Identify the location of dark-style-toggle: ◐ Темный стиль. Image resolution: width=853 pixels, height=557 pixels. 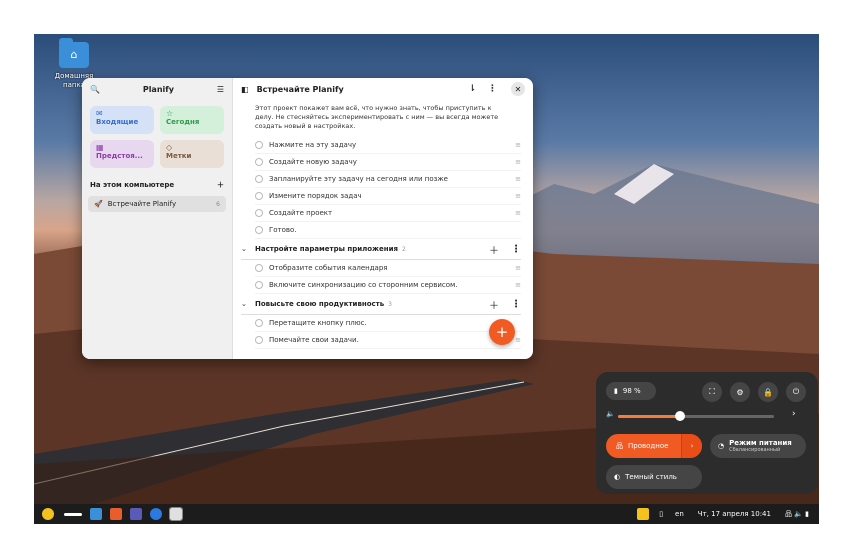
(654, 477).